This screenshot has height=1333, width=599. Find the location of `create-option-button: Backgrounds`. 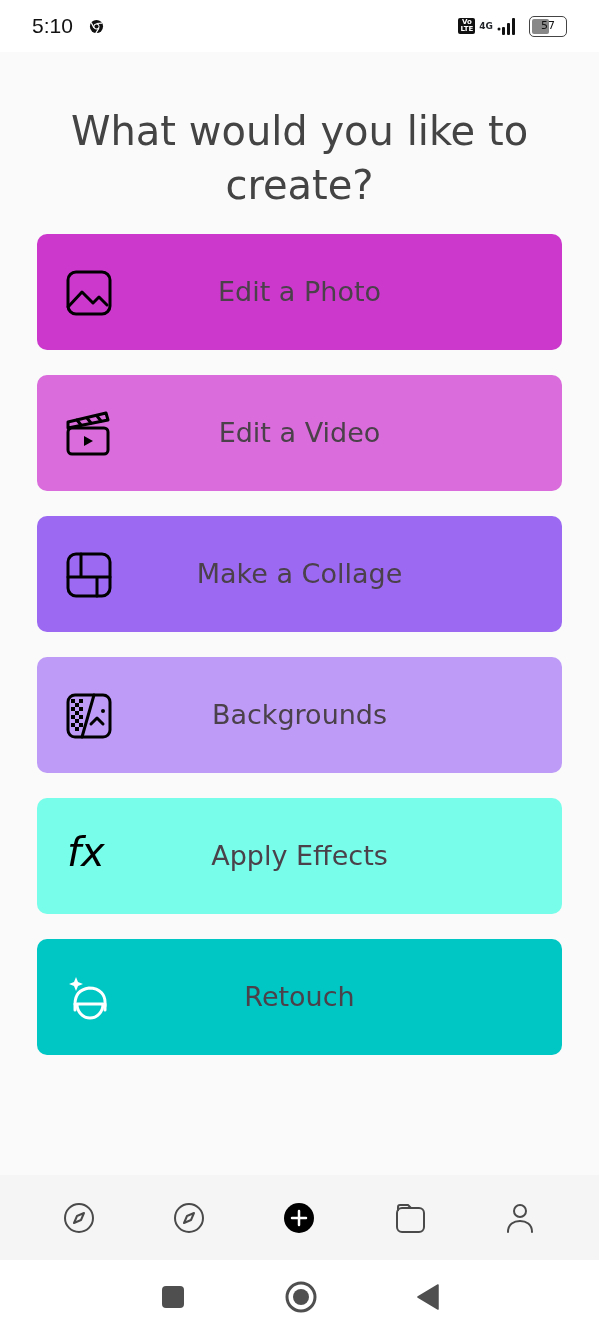

create-option-button: Backgrounds is located at coordinates (299, 715).